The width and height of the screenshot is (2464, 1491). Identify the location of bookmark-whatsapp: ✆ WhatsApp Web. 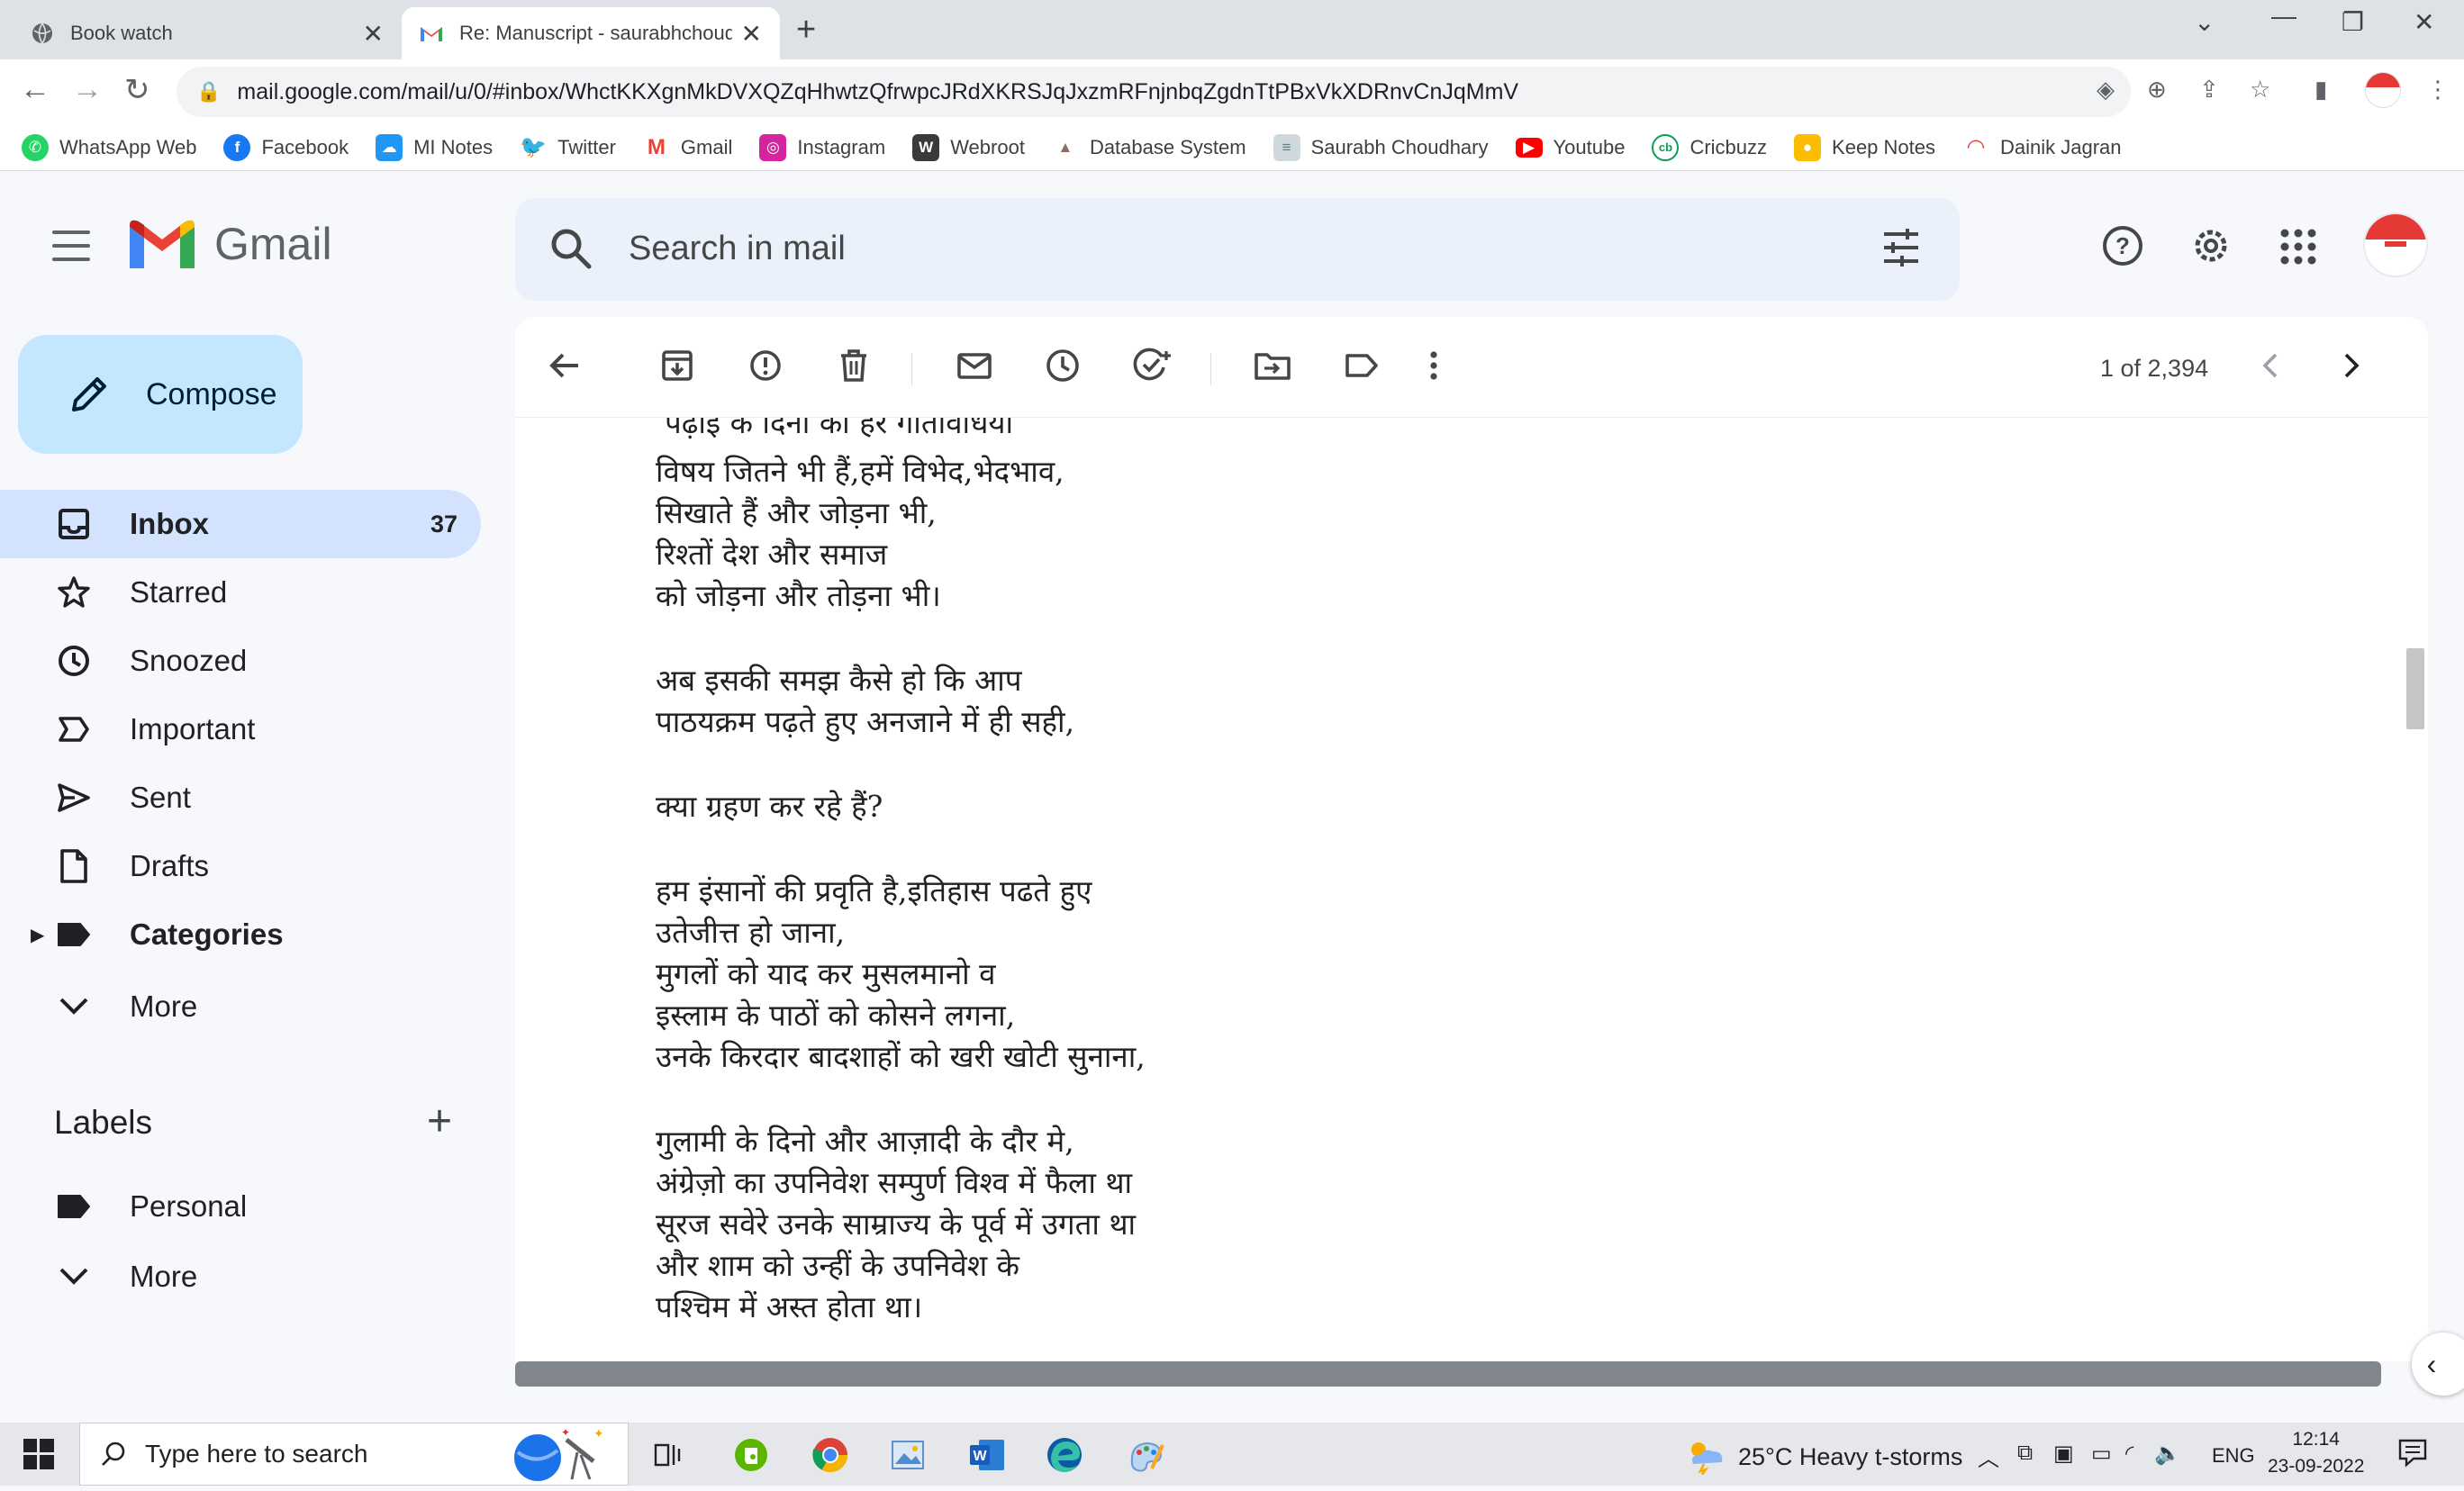
(109, 147).